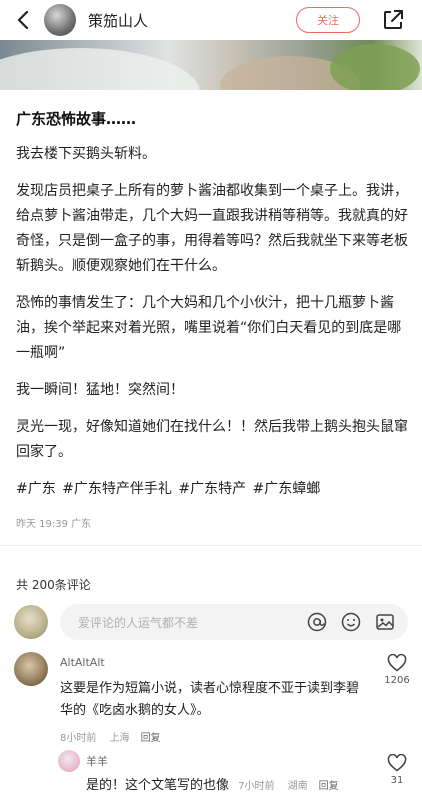 This screenshot has width=422, height=799. Describe the element at coordinates (23, 20) in the screenshot. I see `back-icon` at that location.